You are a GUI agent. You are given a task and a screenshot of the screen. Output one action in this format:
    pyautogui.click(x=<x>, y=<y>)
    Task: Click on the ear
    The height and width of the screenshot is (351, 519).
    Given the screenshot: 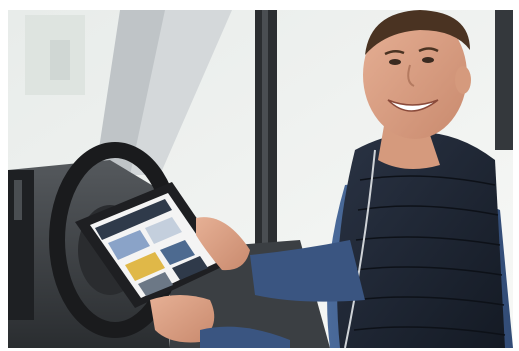 What is the action you would take?
    pyautogui.click(x=463, y=80)
    